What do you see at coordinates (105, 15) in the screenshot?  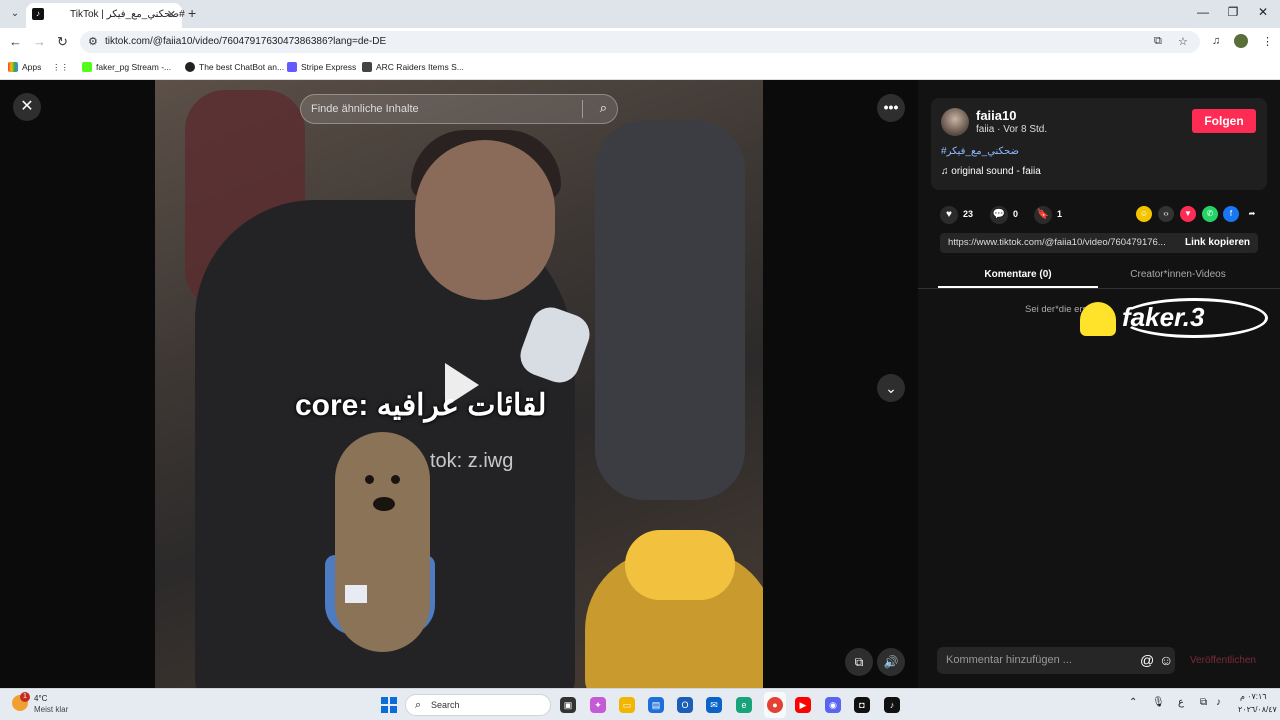 I see `browser-tab: ♪ TikTok | ضحكني_مع_فيكر# ✕` at bounding box center [105, 15].